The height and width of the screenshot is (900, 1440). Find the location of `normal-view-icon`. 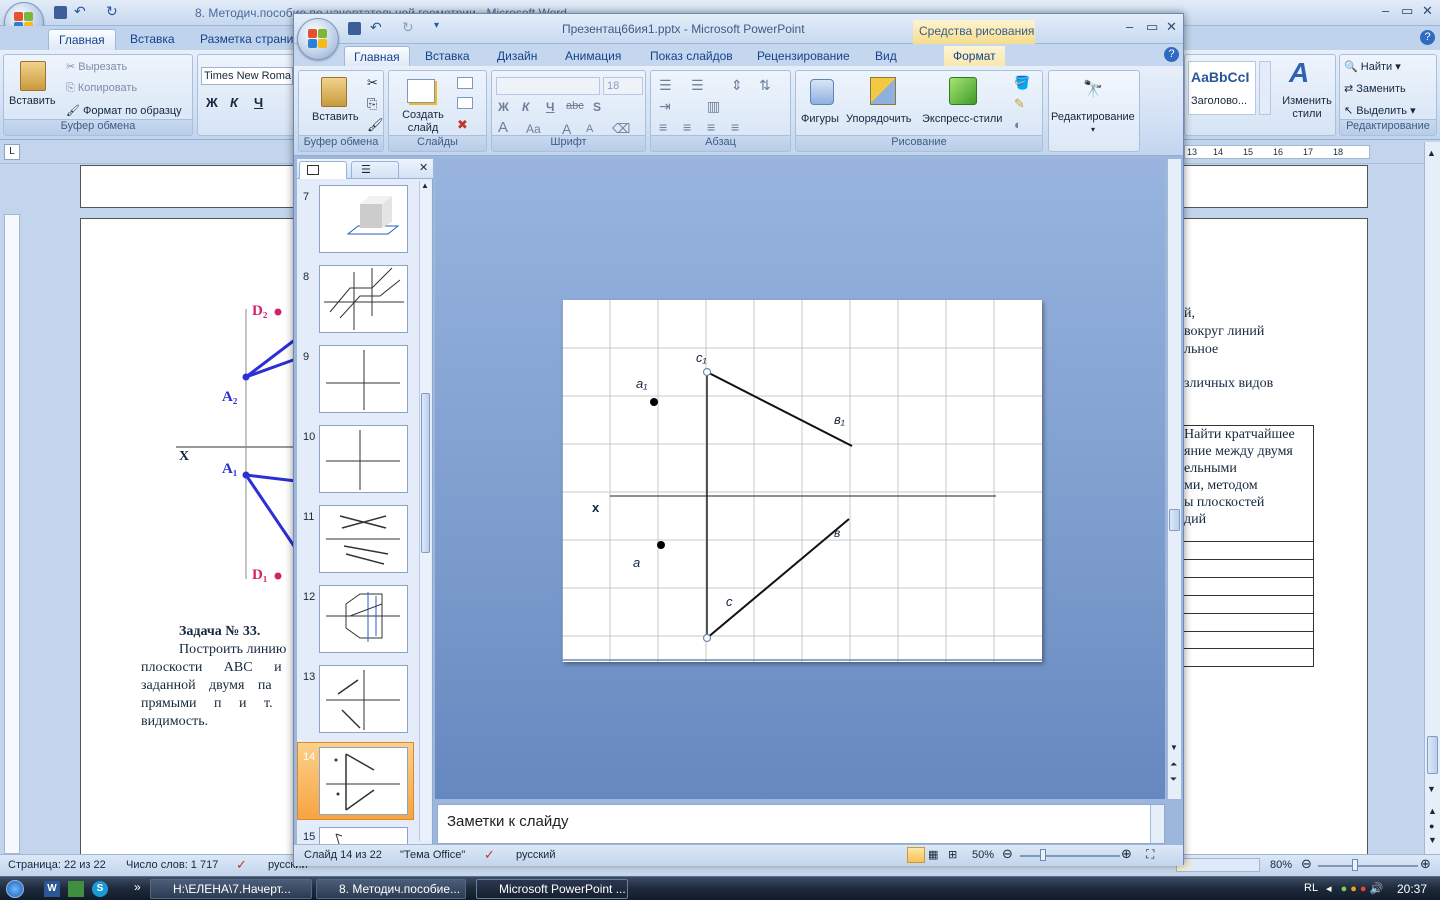

normal-view-icon is located at coordinates (916, 855).